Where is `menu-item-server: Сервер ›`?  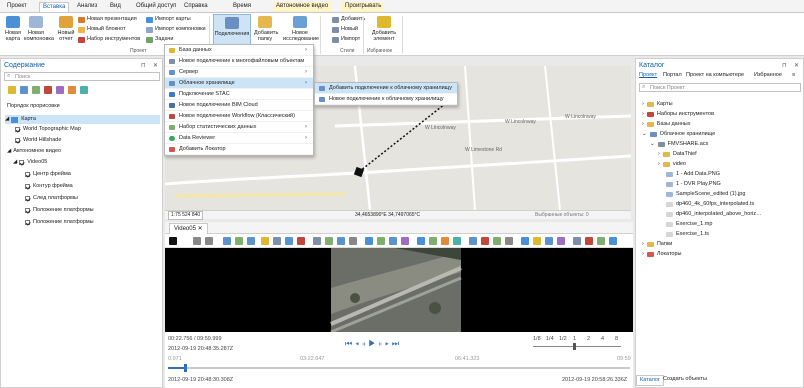
menu-item-server: Сервер › is located at coordinates (239, 72).